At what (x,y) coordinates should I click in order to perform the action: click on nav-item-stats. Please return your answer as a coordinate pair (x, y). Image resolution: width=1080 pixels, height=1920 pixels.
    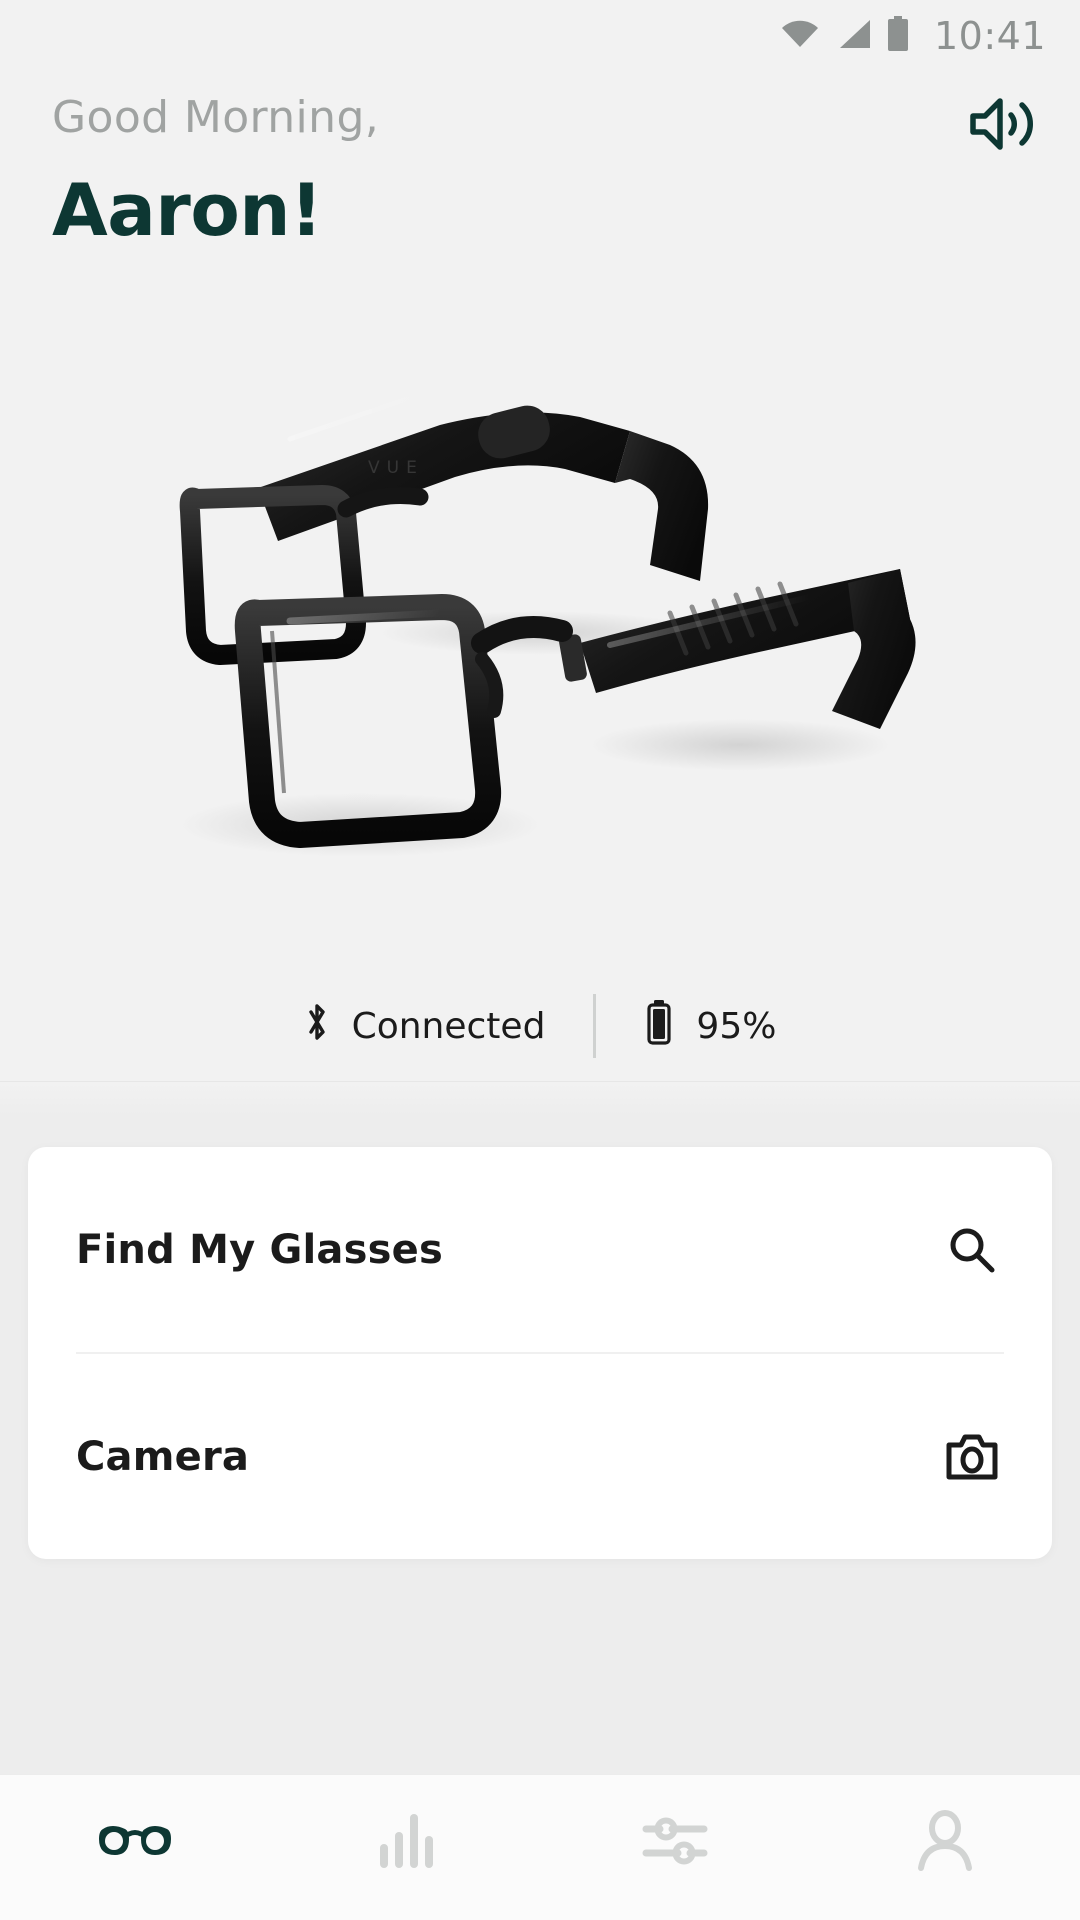
    Looking at the image, I should click on (405, 1843).